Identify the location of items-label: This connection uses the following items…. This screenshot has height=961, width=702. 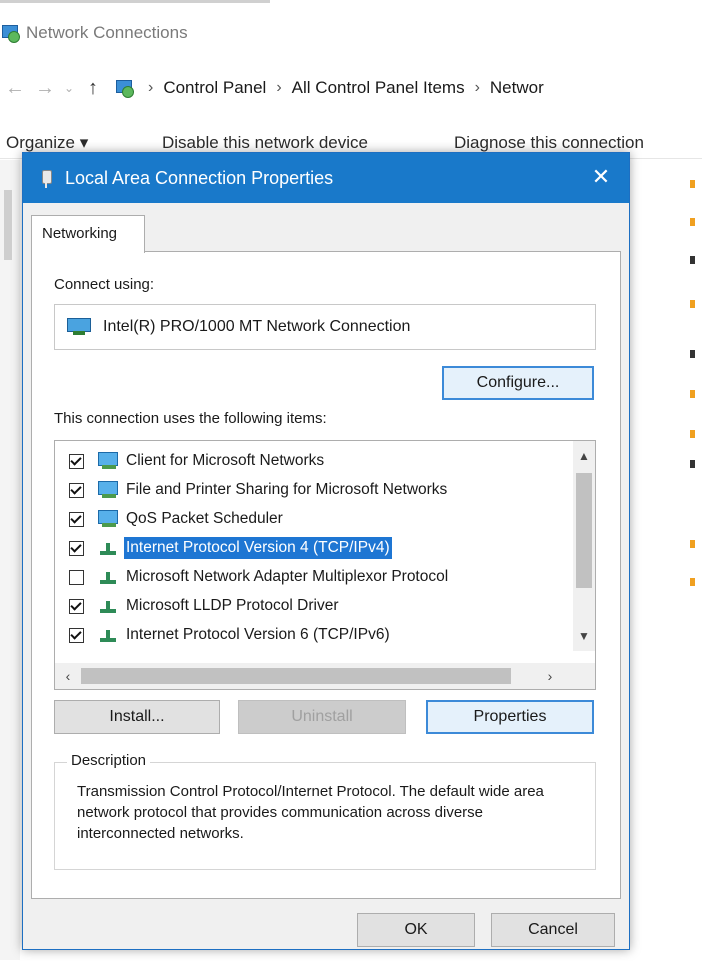
(190, 418).